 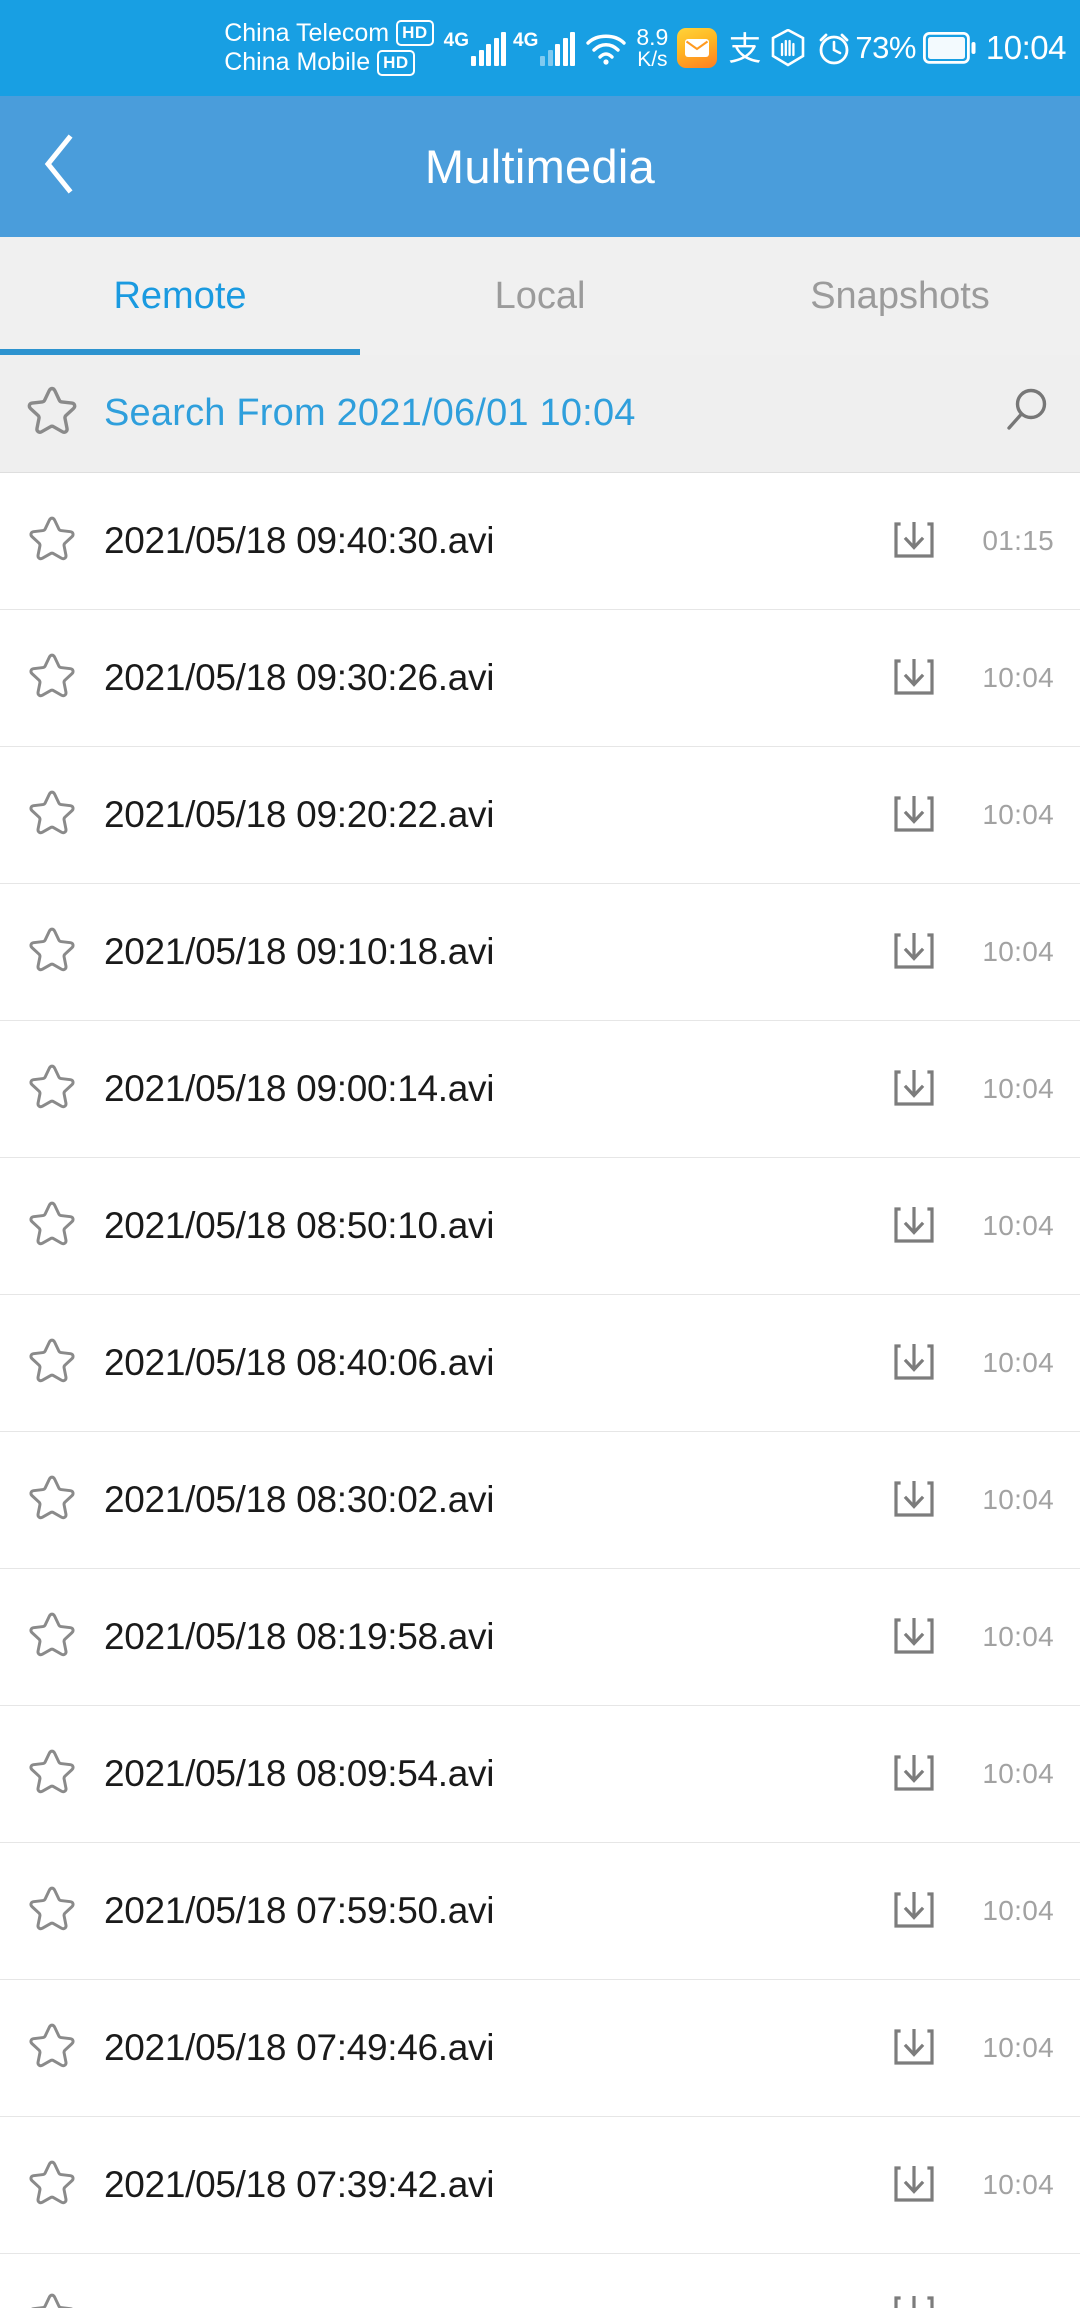 I want to click on search-range-label: Search From 2021/06/01 10:04, so click(x=538, y=413).